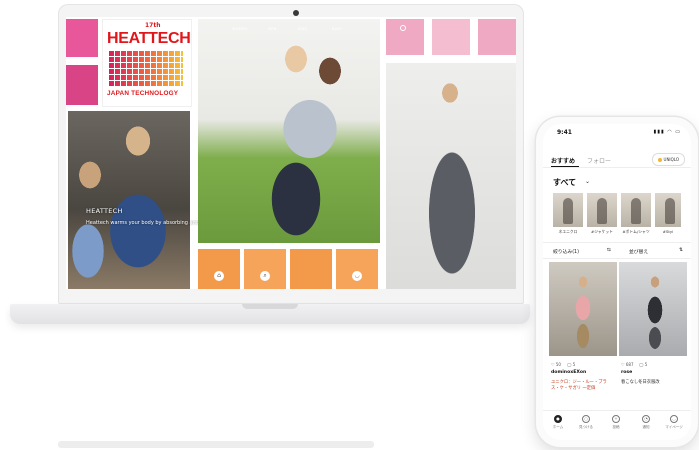  I want to click on account-icon: ◡, so click(357, 276).